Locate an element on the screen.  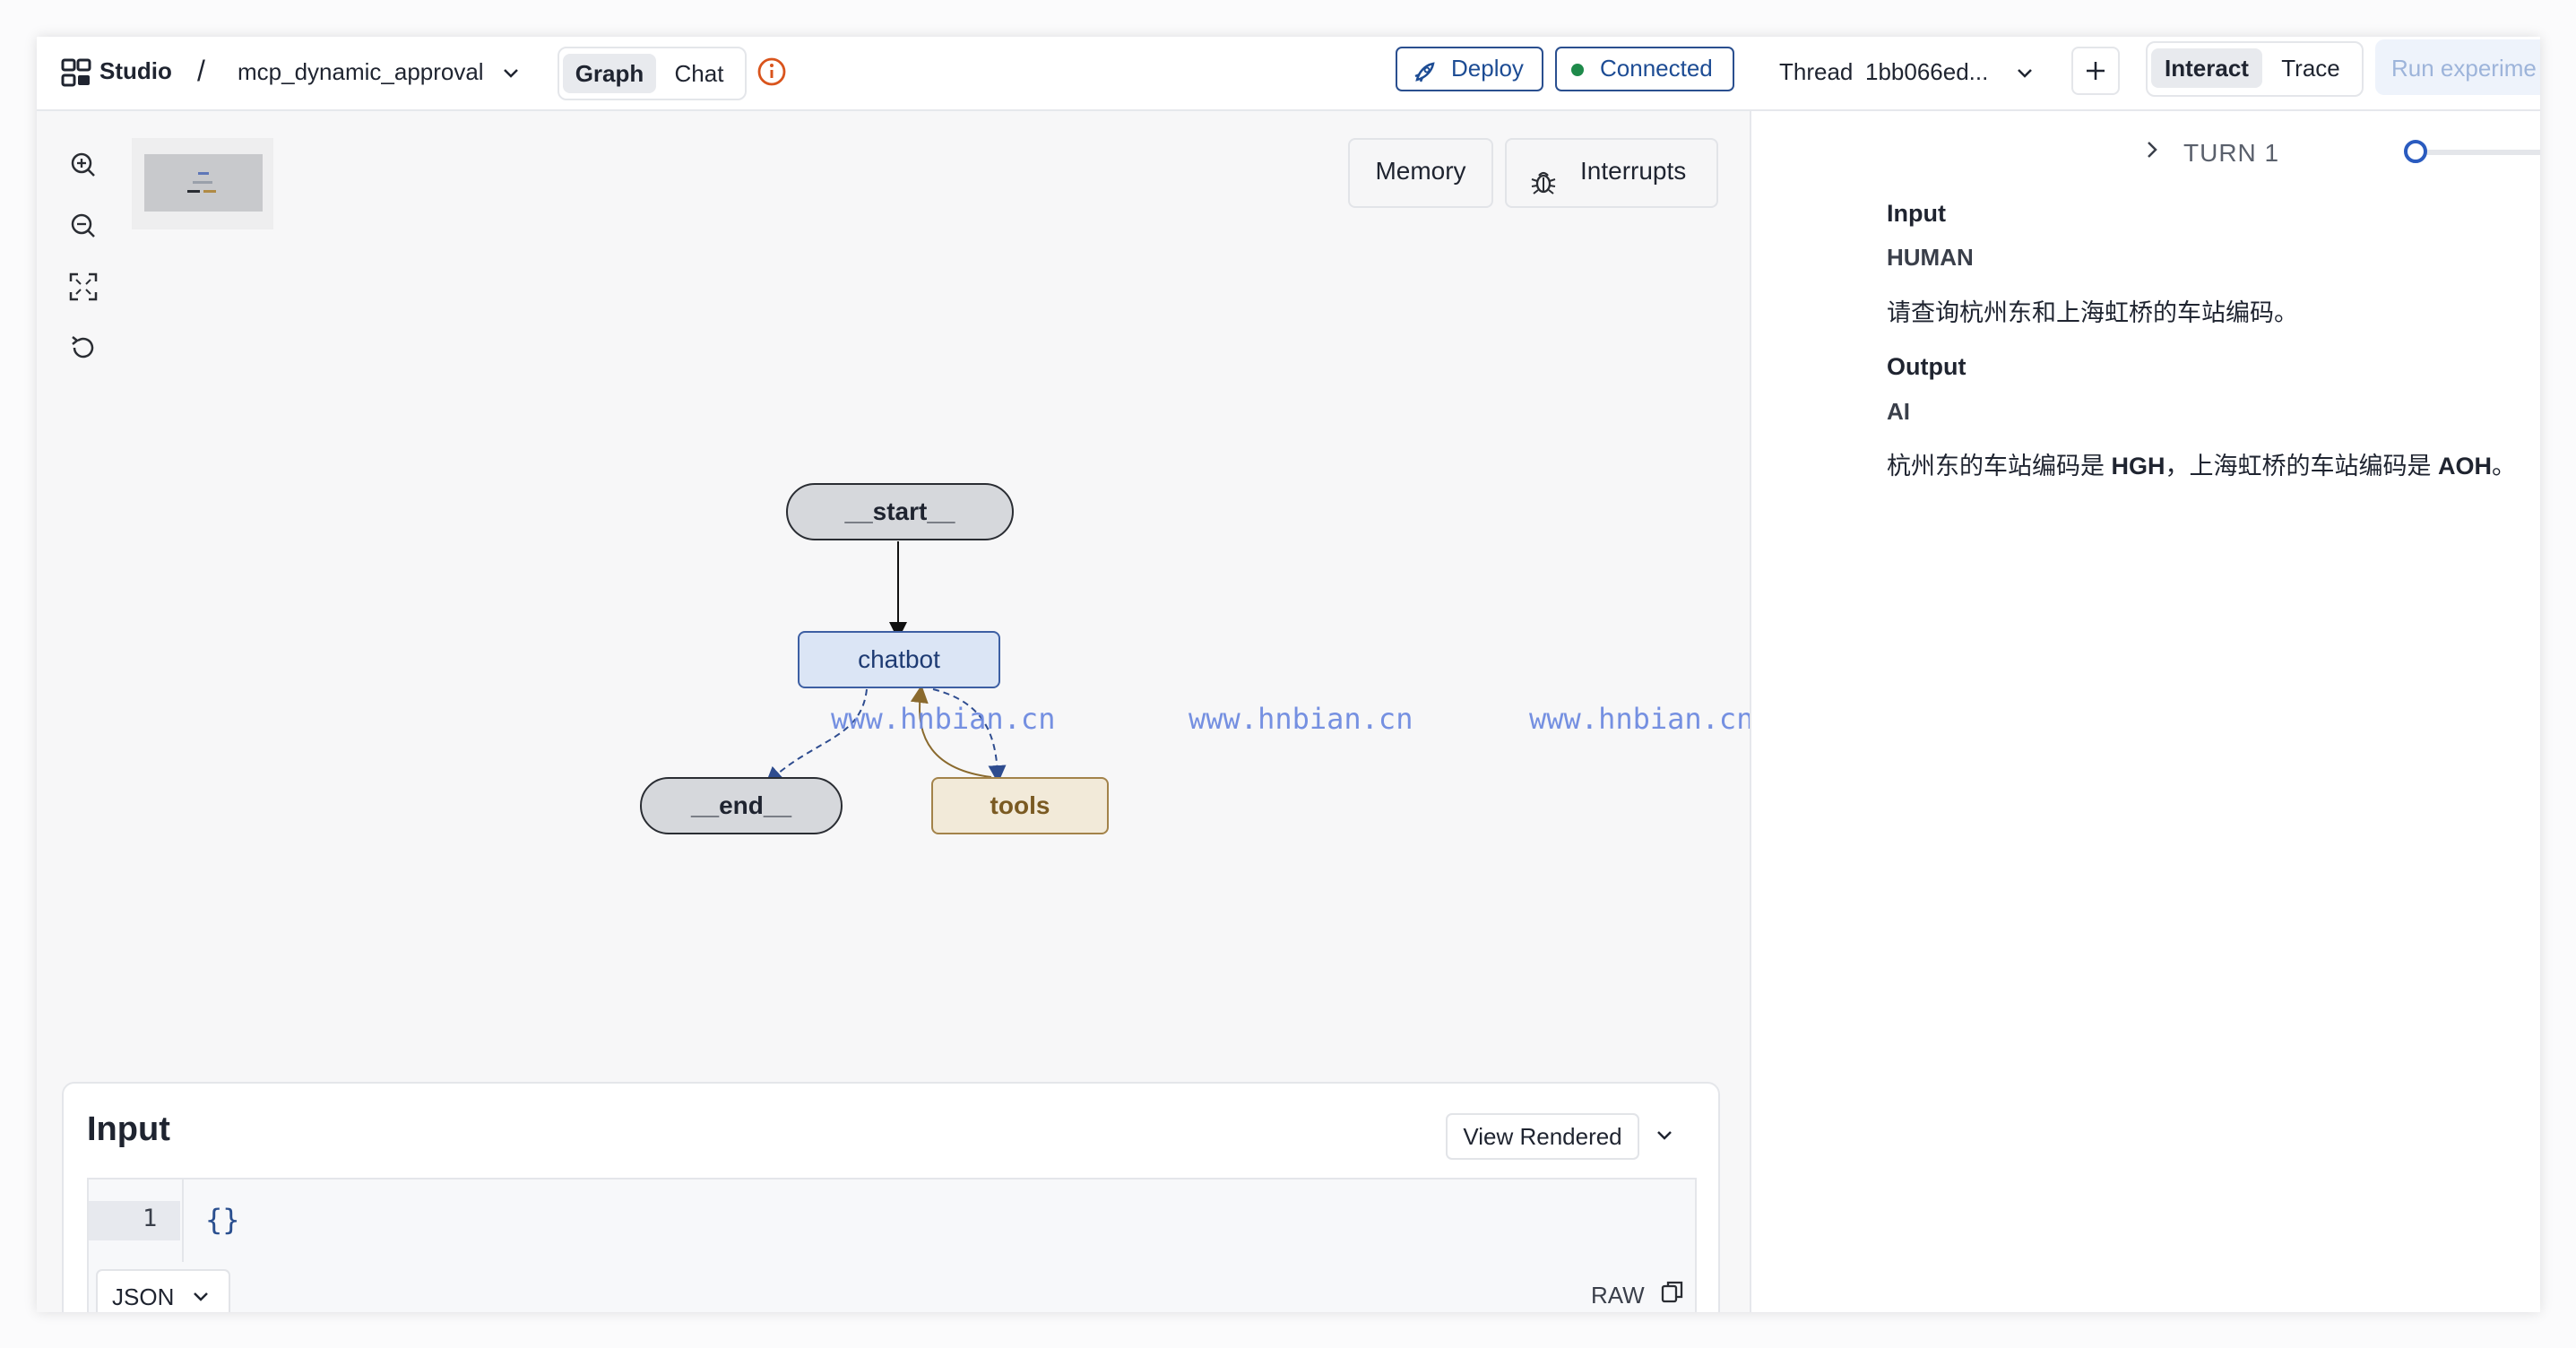
info-icon is located at coordinates (771, 72).